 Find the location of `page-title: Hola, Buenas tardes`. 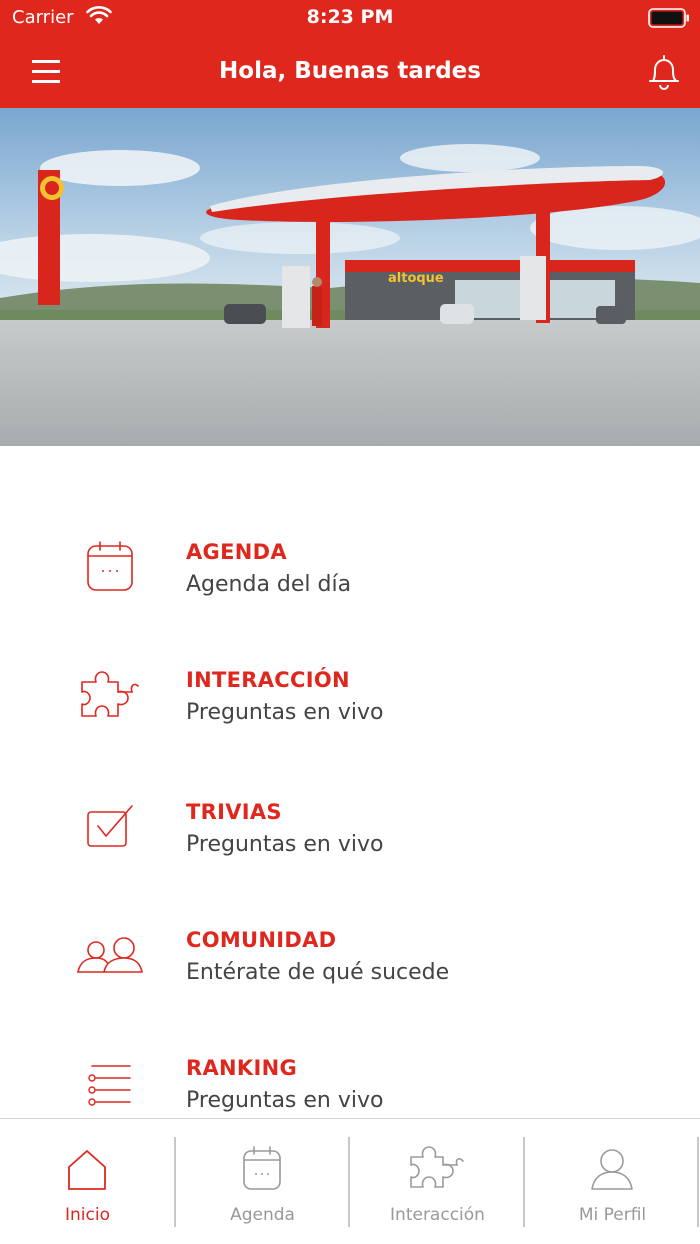

page-title: Hola, Buenas tardes is located at coordinates (350, 71).